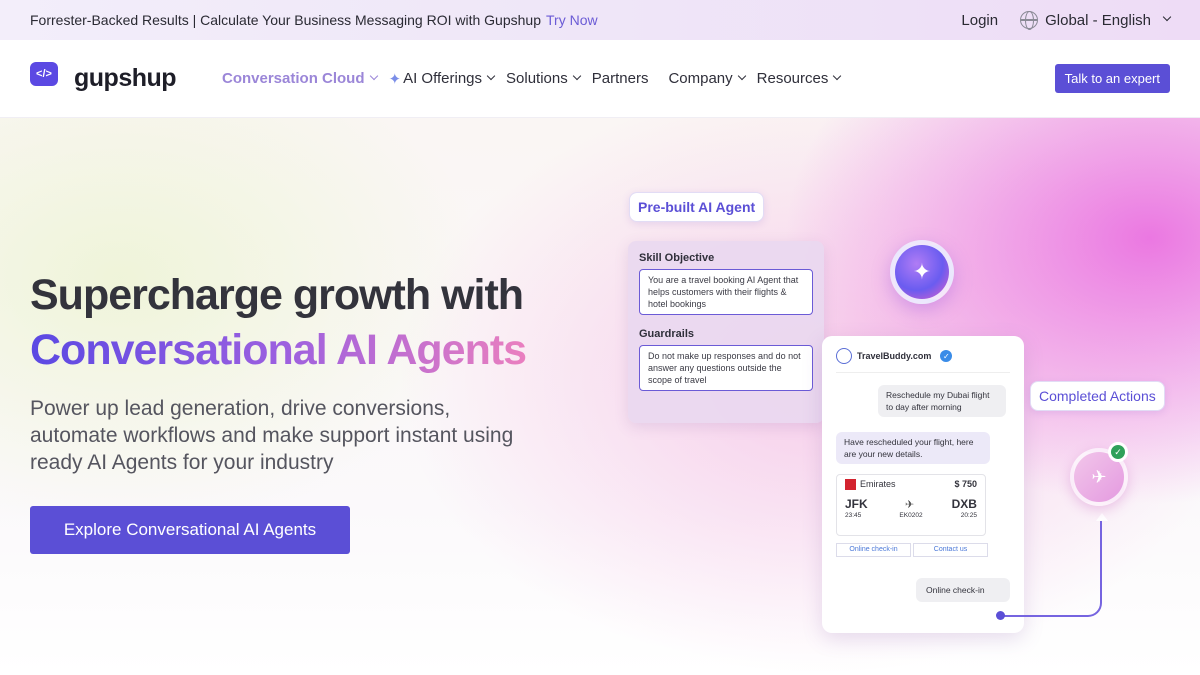  Describe the element at coordinates (278, 350) in the screenshot. I see `hero-title-line2: Conversational AI Agents` at that location.